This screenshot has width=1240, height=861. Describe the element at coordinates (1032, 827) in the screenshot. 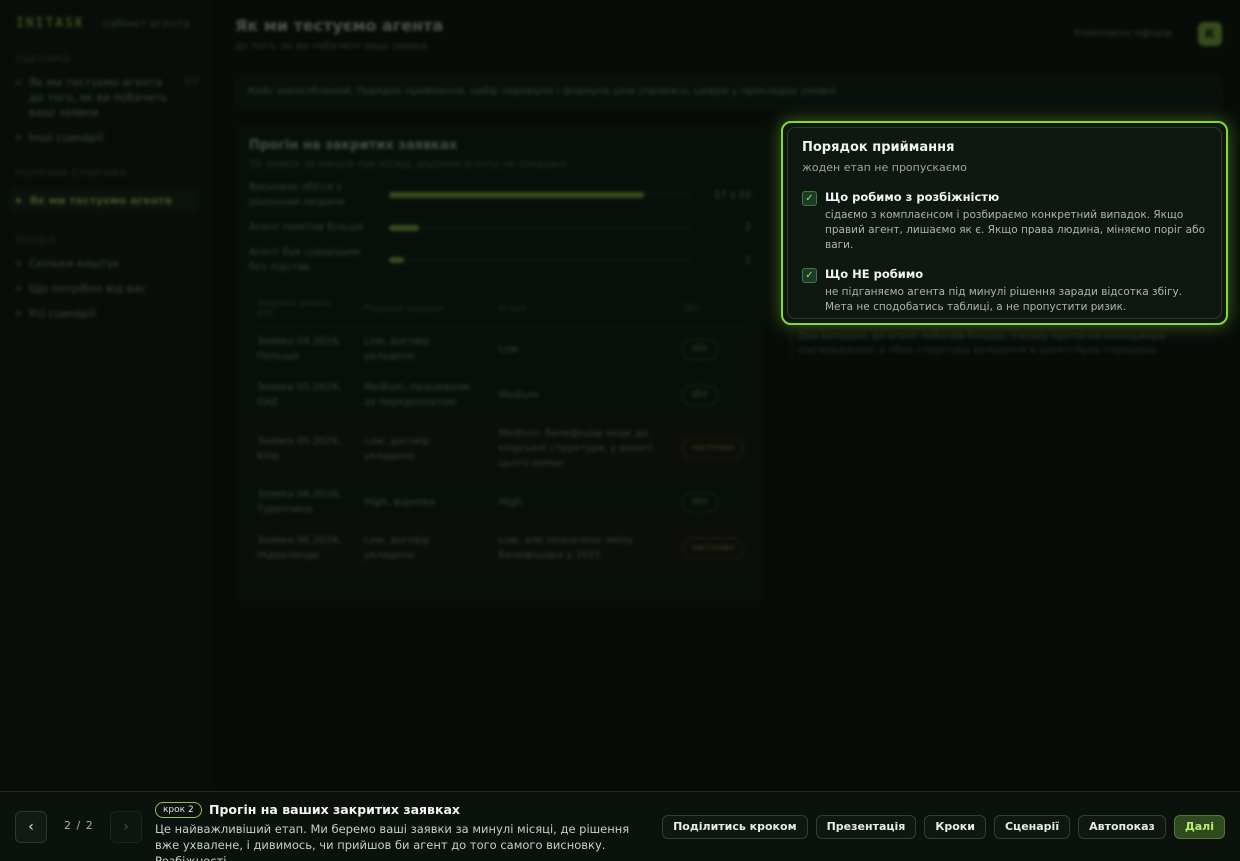

I see `scenarios-button: Сценарії` at that location.